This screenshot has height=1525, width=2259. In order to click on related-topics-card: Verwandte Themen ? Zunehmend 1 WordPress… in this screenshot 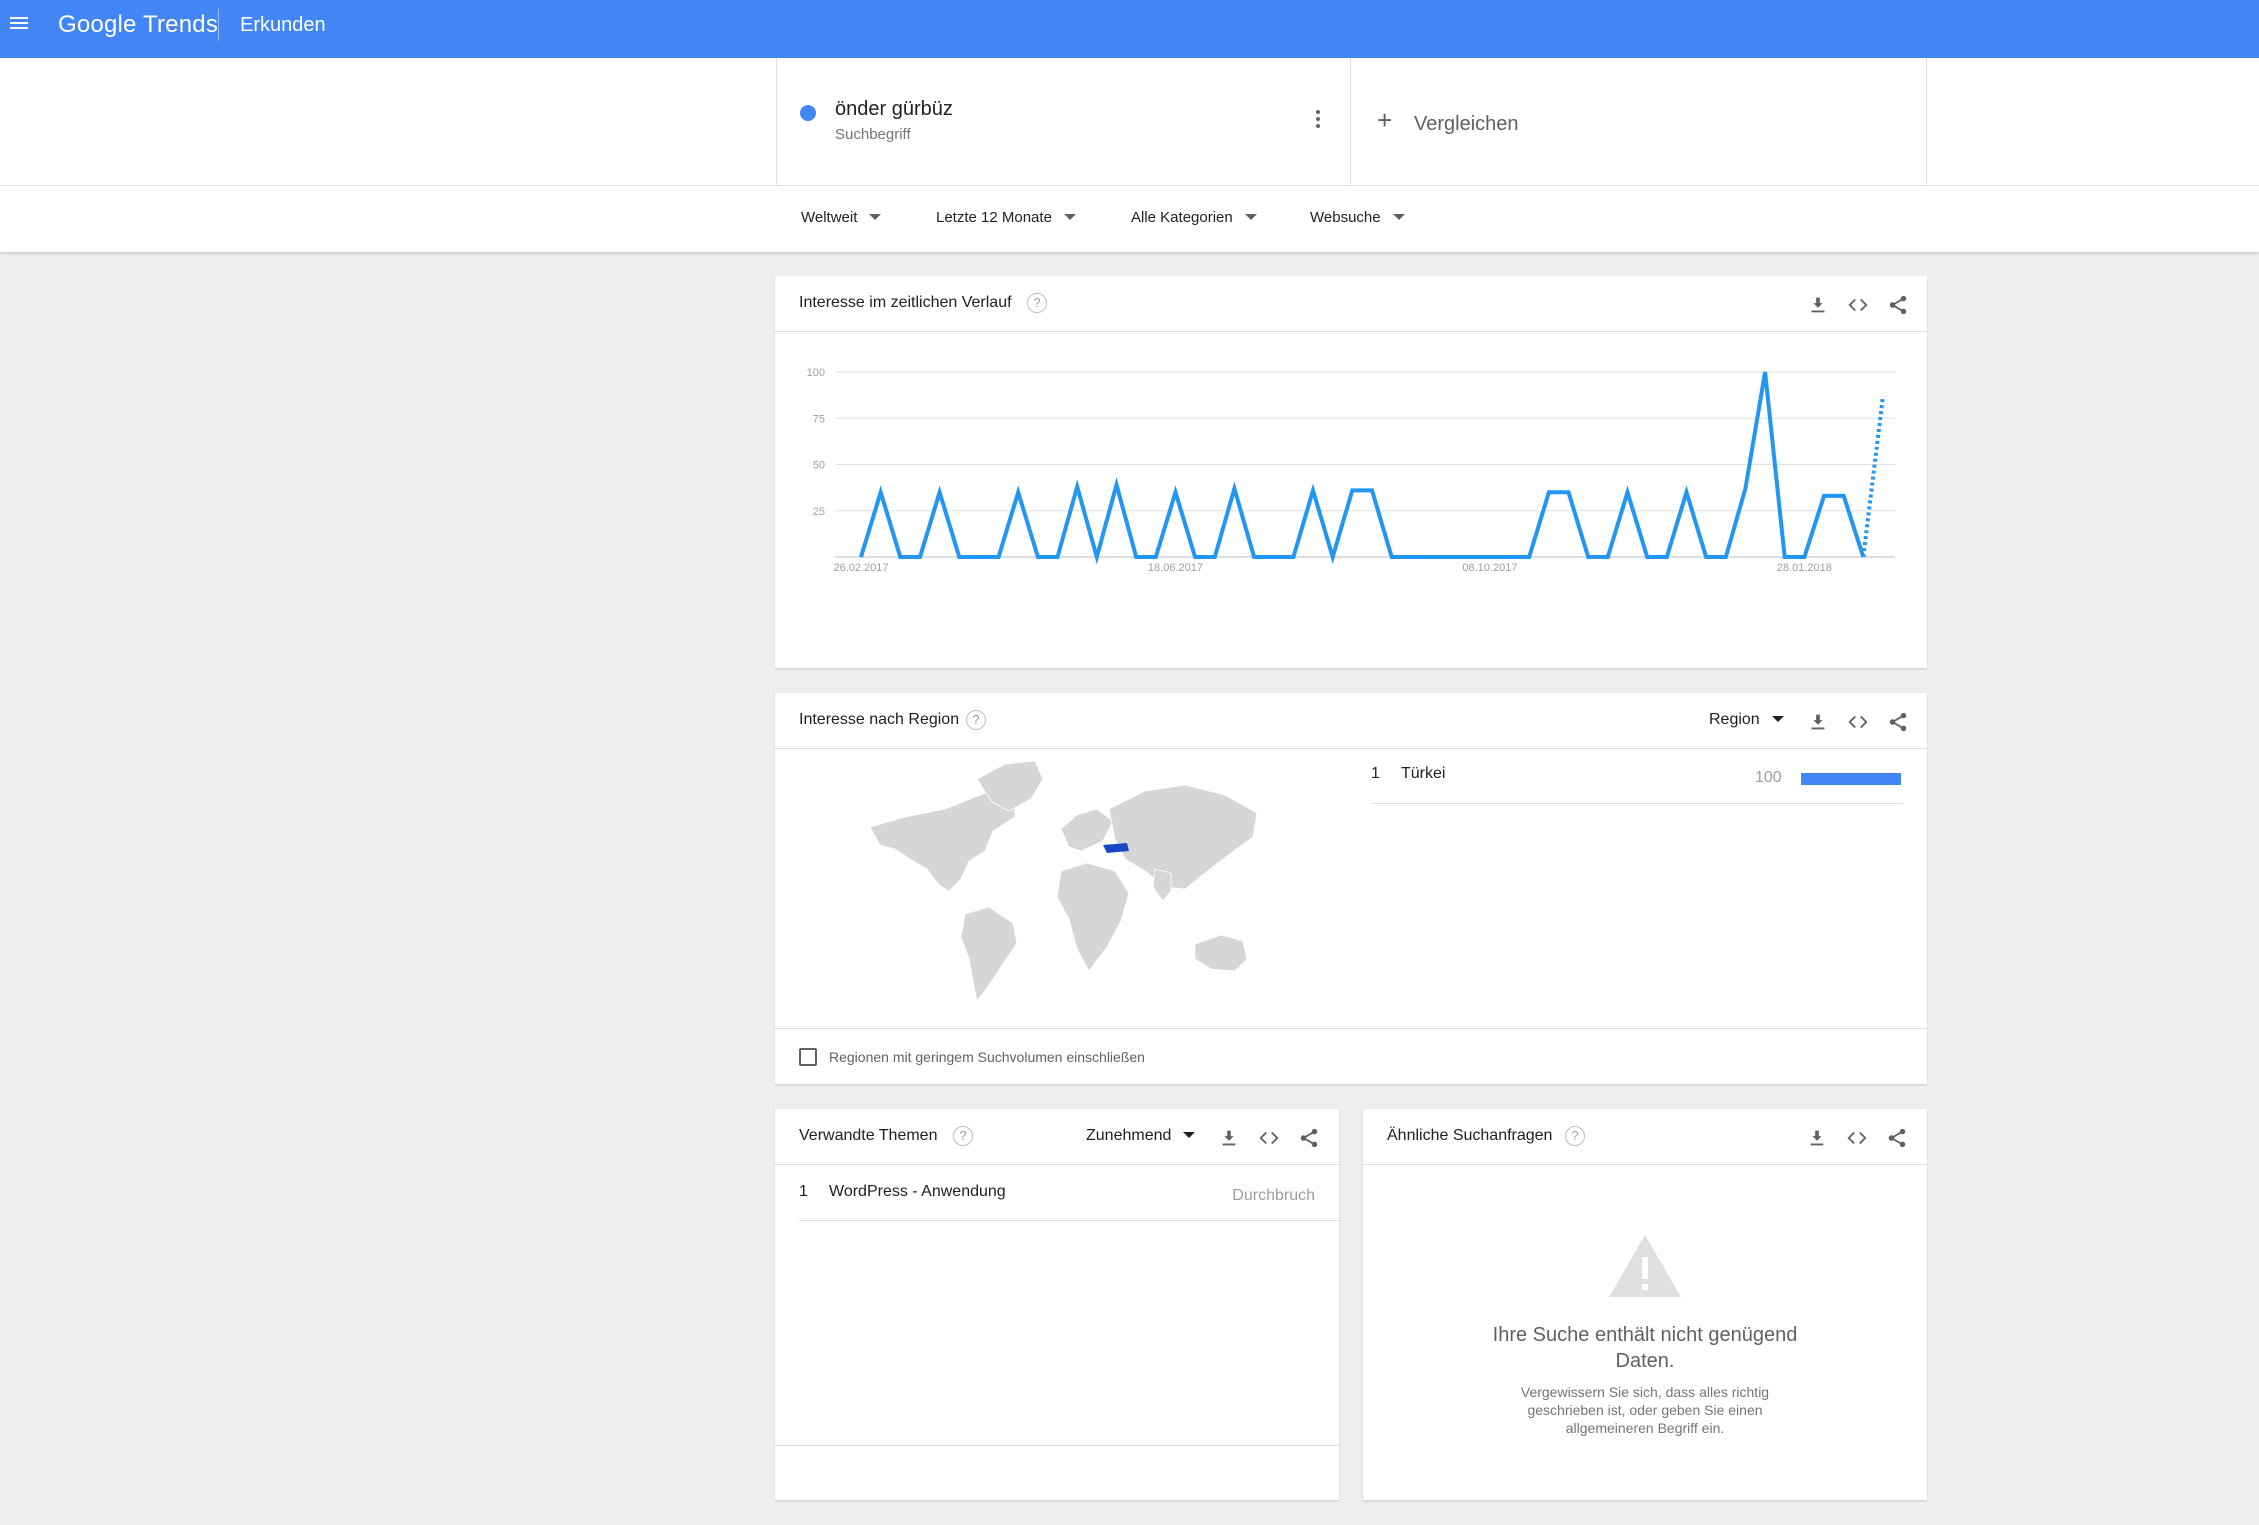, I will do `click(1057, 1304)`.